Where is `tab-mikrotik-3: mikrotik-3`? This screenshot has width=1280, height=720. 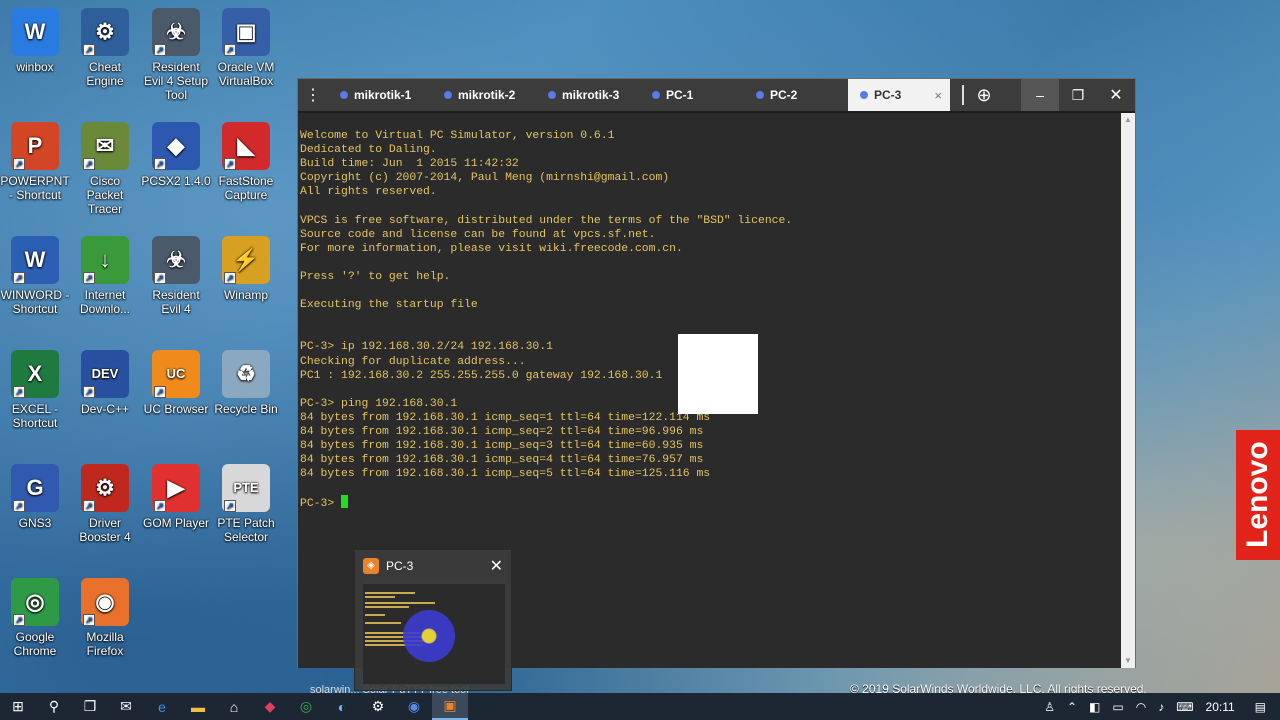 tab-mikrotik-3: mikrotik-3 is located at coordinates (588, 95).